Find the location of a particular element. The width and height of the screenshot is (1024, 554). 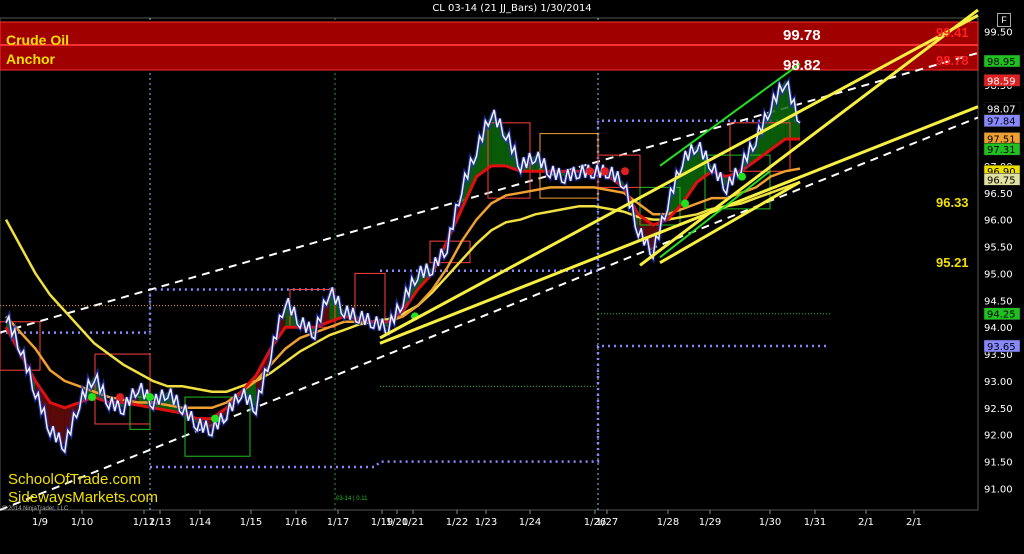

instrument-label: Crude Oil is located at coordinates (37, 40).